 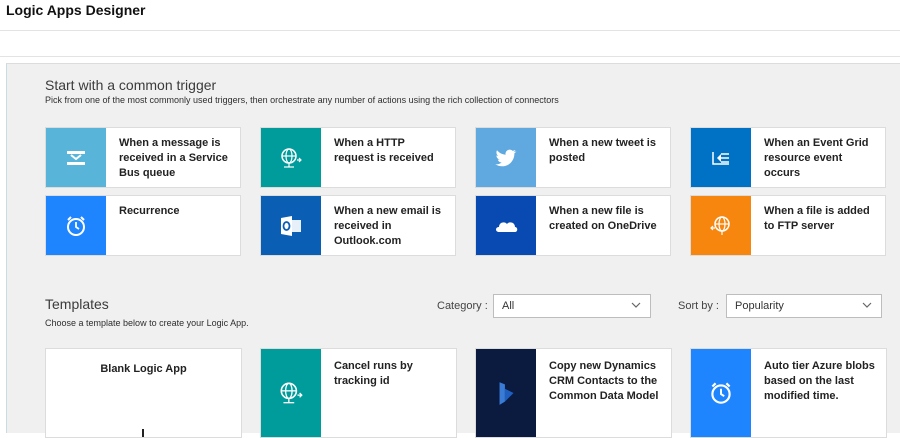 I want to click on twitter-icon, so click(x=506, y=157).